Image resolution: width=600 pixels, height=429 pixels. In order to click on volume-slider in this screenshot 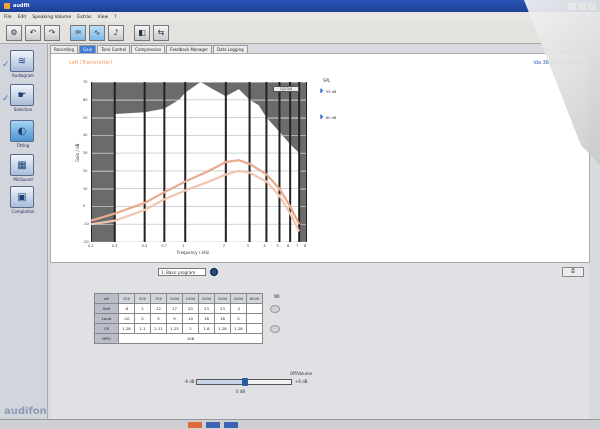, I will do `click(244, 382)`.